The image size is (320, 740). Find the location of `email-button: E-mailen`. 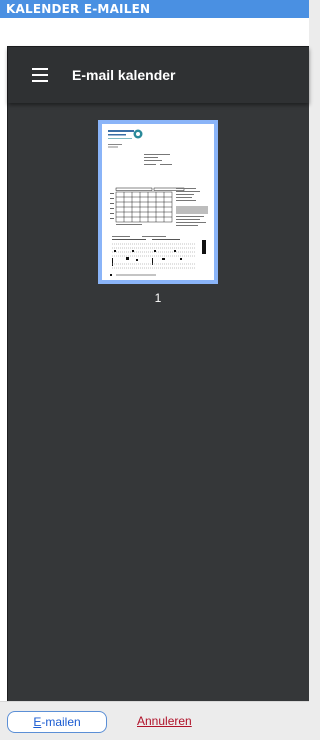

email-button: E-mailen is located at coordinates (57, 722).